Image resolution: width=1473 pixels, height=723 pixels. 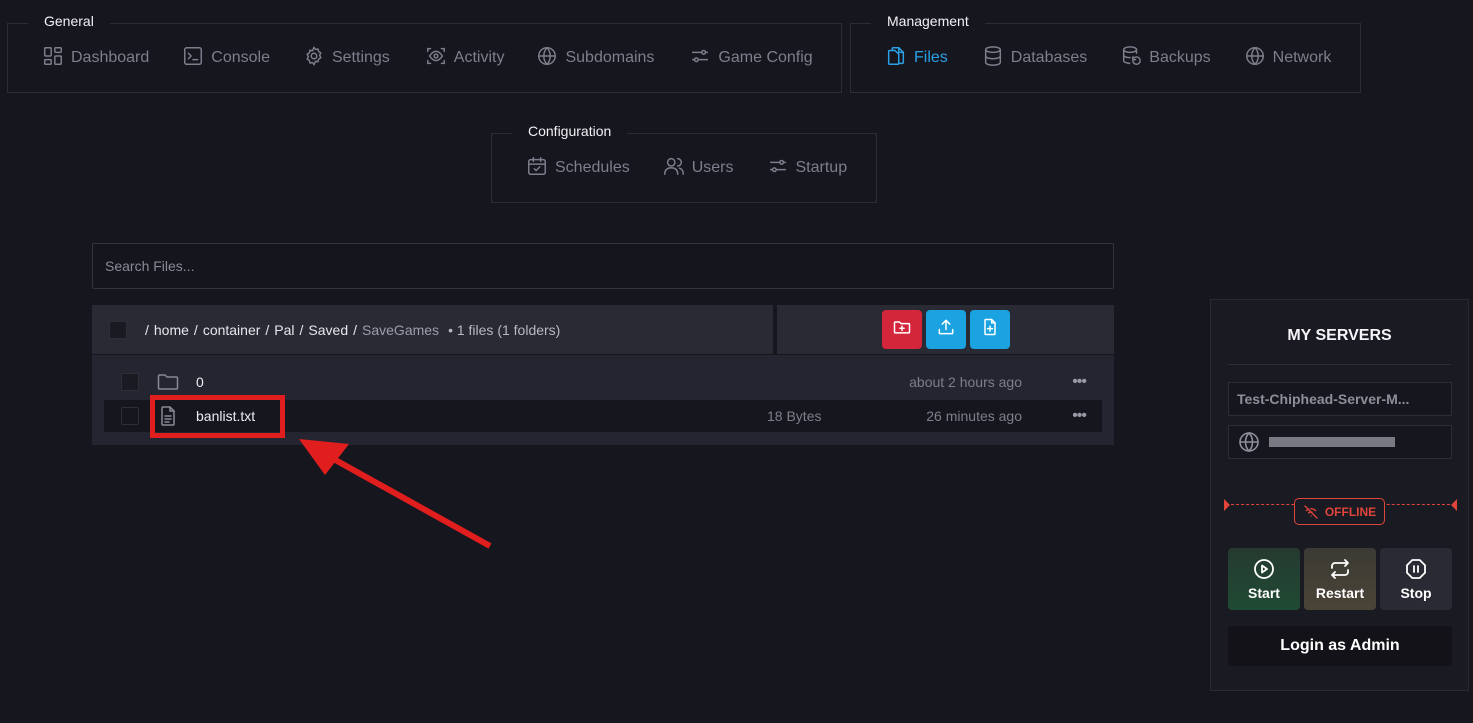 What do you see at coordinates (965, 382) in the screenshot?
I see `file-modified: about 2 hours ago` at bounding box center [965, 382].